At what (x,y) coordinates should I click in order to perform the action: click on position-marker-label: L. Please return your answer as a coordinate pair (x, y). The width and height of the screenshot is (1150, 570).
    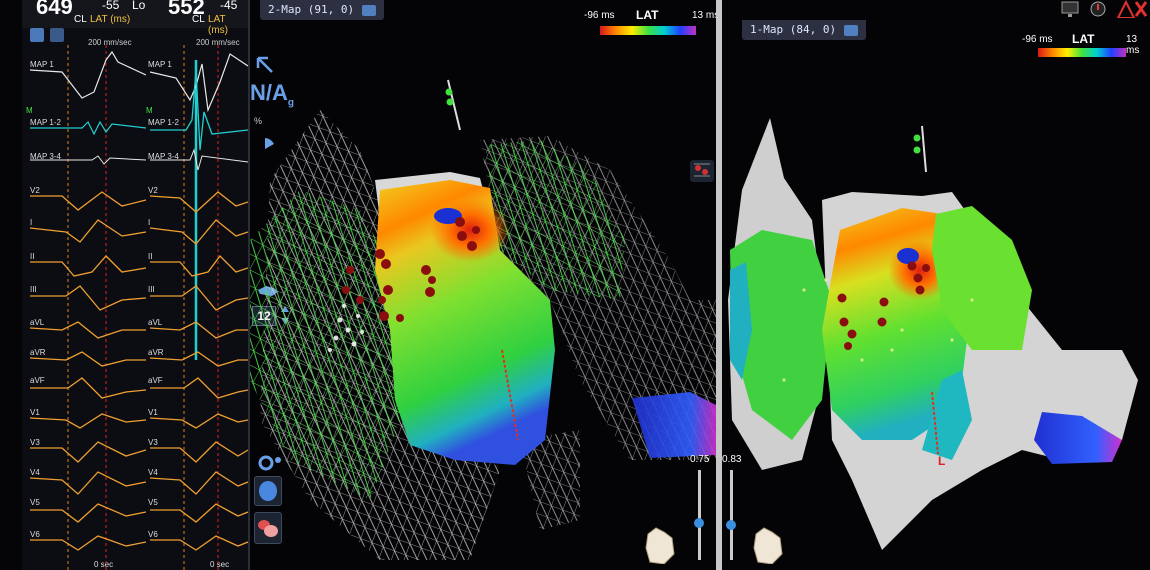
    Looking at the image, I should click on (942, 461).